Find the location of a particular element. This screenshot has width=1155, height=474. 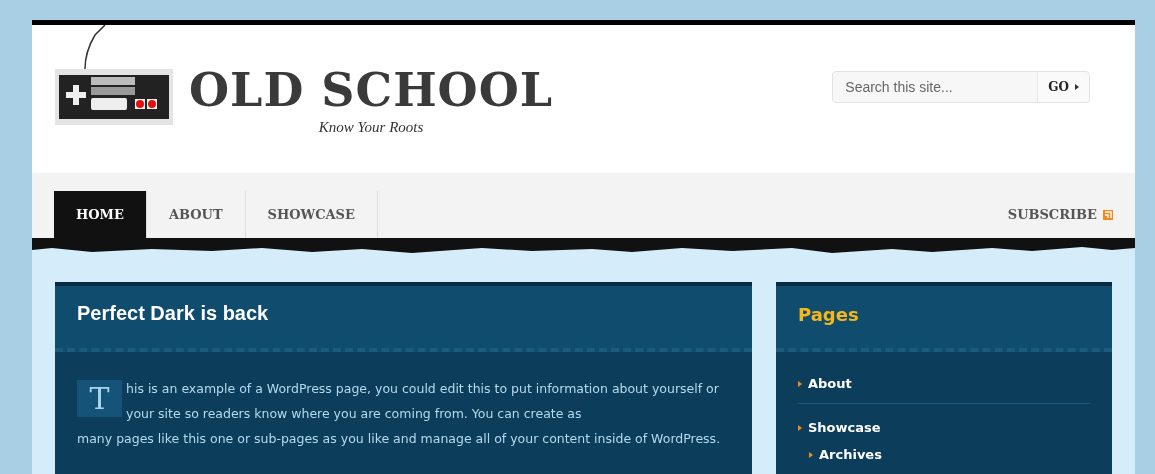

caret-icon is located at coordinates (1077, 87).